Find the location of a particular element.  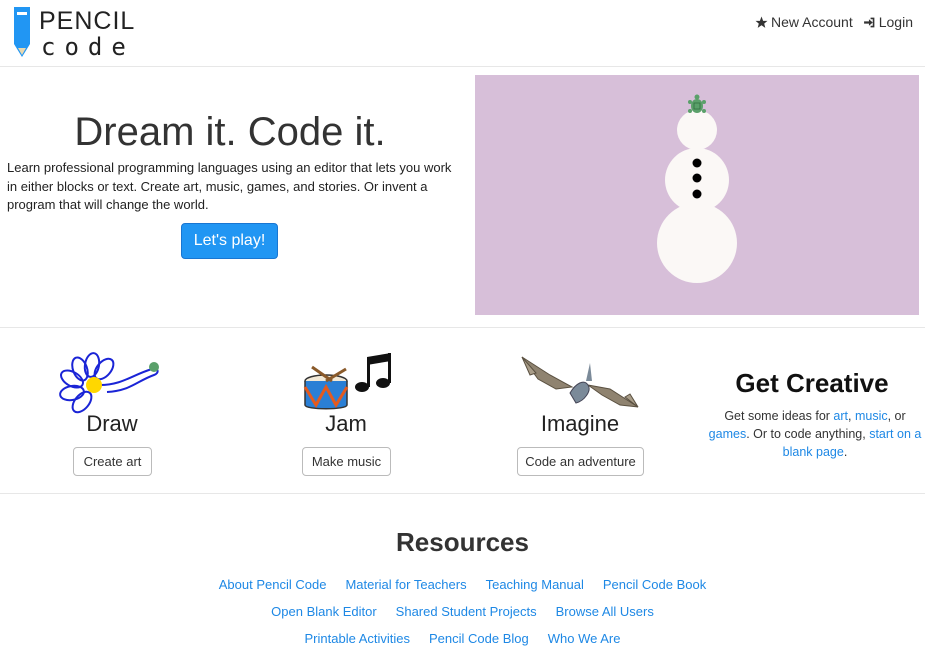

header: PENCIL code New Account Login is located at coordinates (462, 33).